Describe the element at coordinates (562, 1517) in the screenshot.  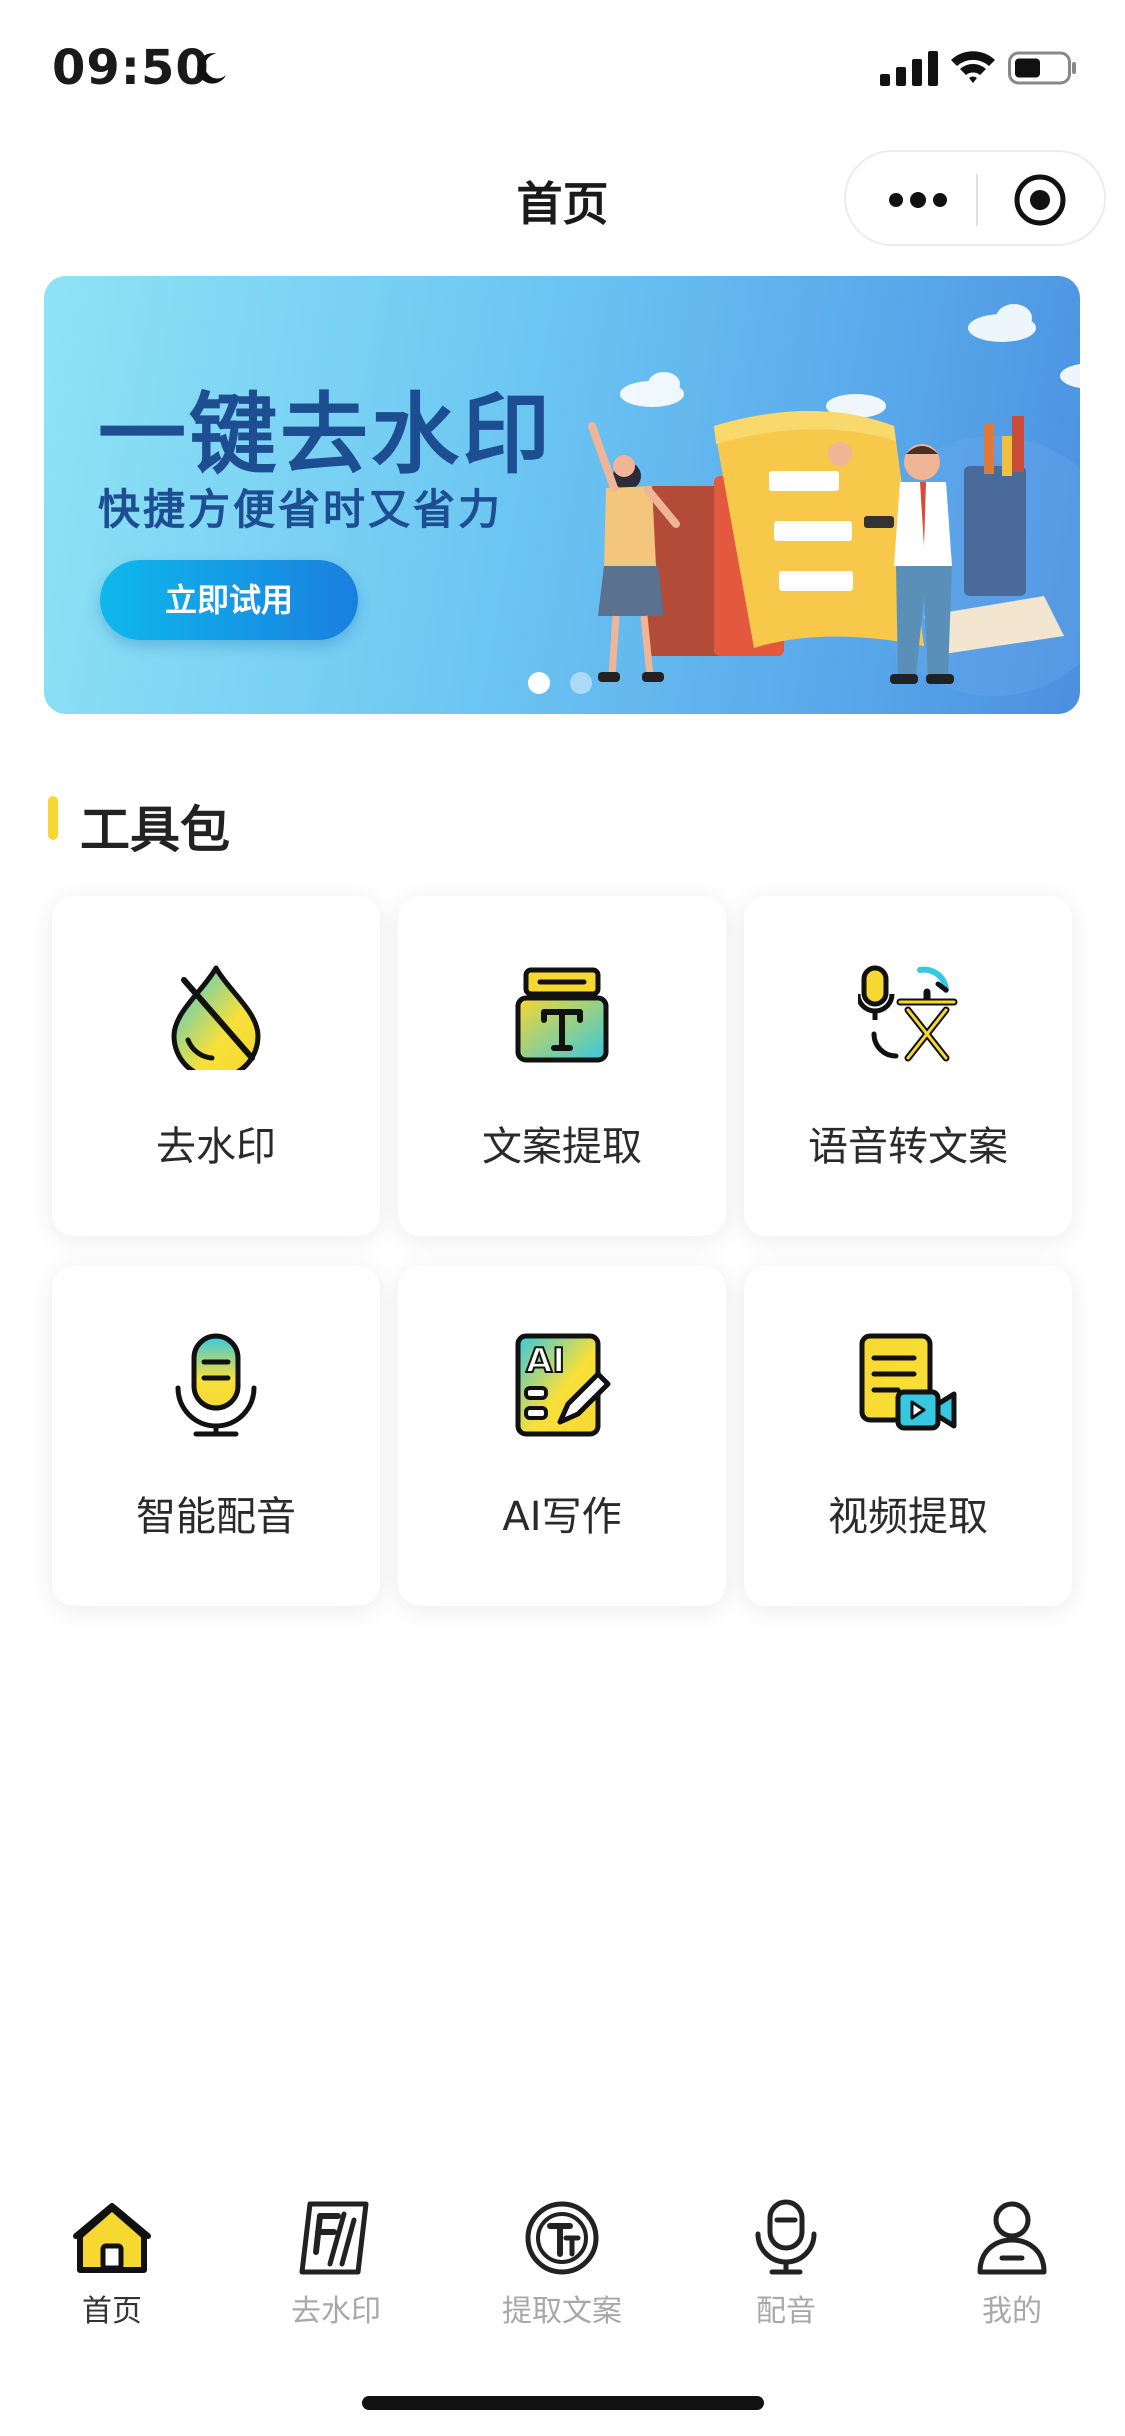
I see `tool-label: AI写作` at that location.